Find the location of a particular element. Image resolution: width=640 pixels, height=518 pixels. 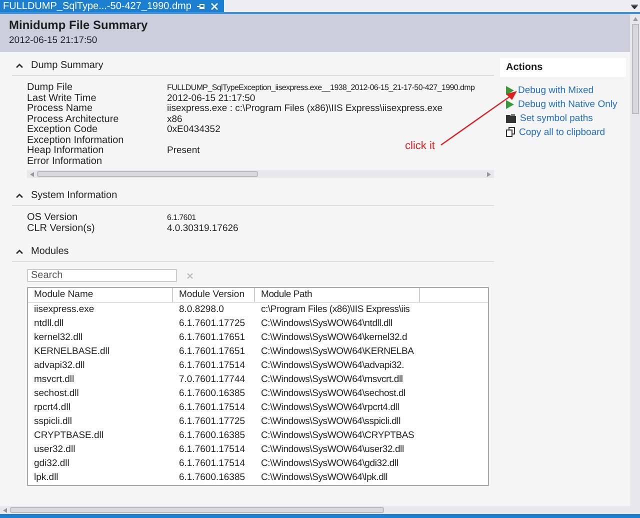

table-cell-text: kernel32.dll is located at coordinates (58, 338).